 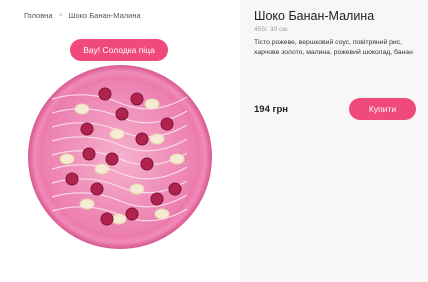 I want to click on product-title: Шоко Банан-Малина, so click(x=314, y=16).